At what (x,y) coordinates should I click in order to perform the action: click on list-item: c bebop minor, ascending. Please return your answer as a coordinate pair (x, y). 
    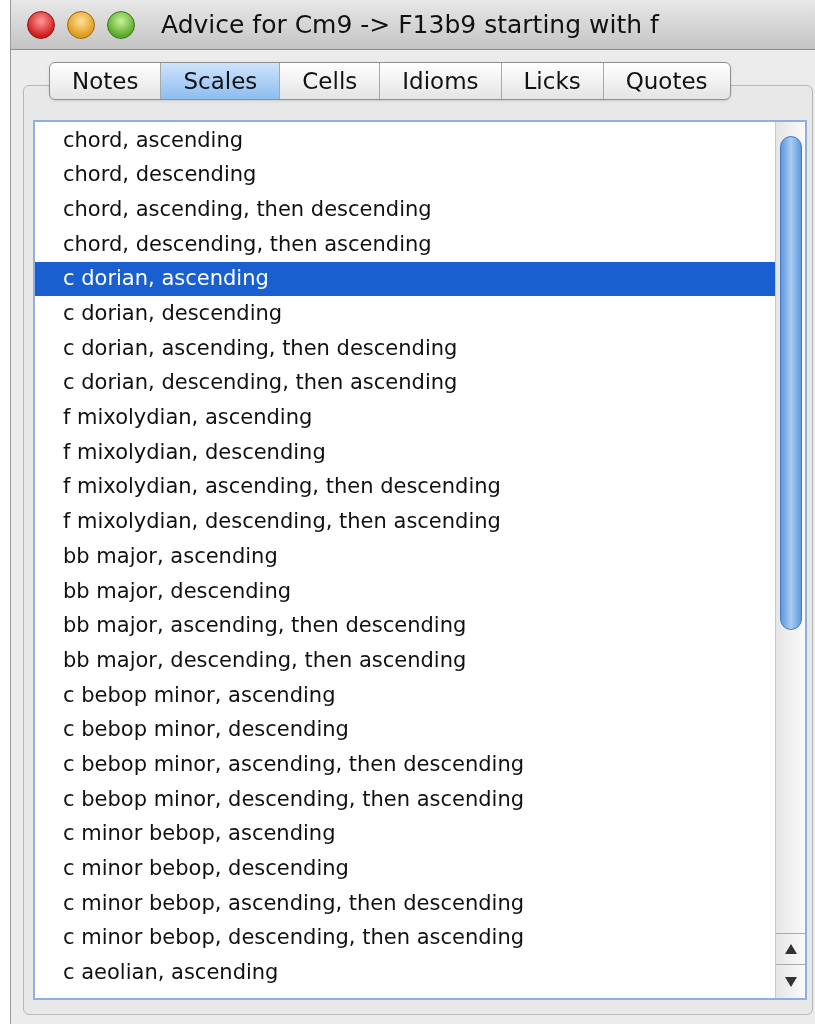
    Looking at the image, I should click on (405, 695).